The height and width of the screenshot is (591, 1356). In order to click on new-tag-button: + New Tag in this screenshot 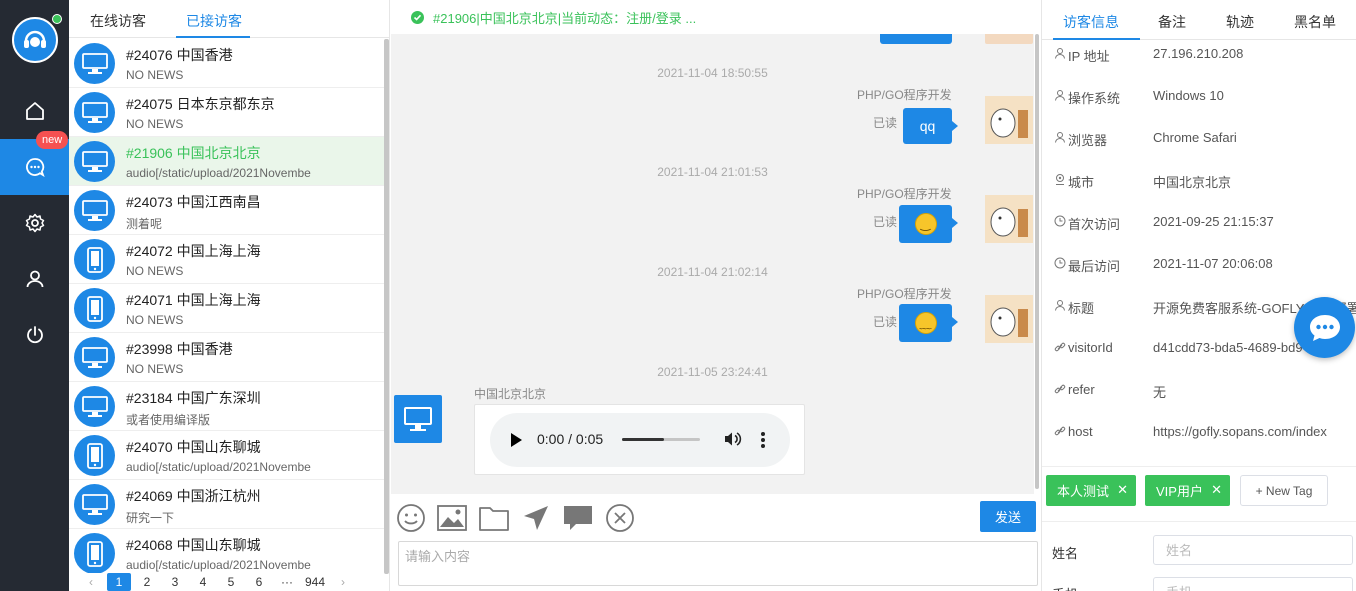, I will do `click(1284, 490)`.